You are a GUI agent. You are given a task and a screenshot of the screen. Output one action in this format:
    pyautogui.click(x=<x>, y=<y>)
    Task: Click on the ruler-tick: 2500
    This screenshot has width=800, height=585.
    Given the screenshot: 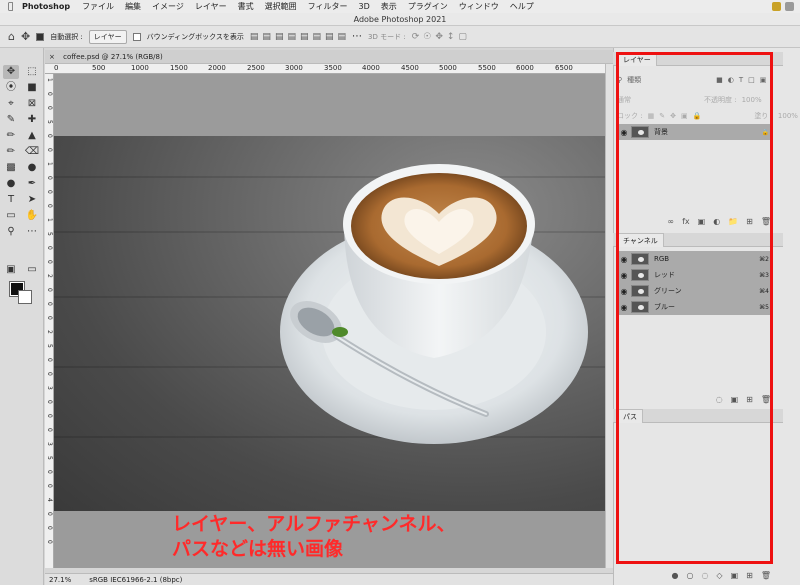 What is the action you would take?
    pyautogui.click(x=256, y=68)
    